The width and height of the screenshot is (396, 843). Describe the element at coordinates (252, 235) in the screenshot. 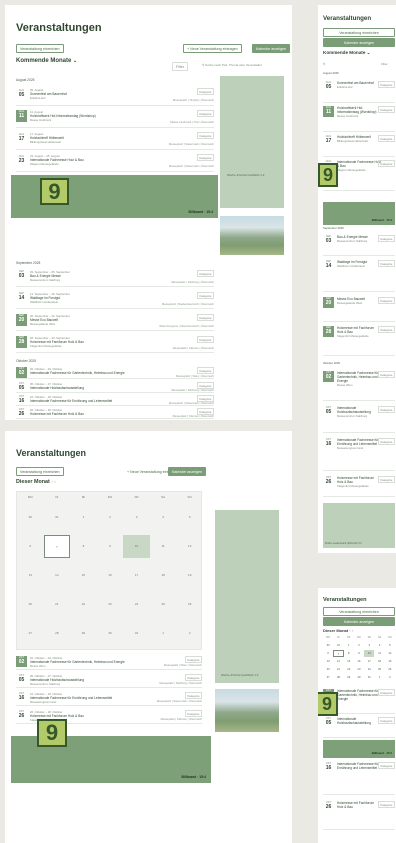

I see `landscape-photo` at that location.